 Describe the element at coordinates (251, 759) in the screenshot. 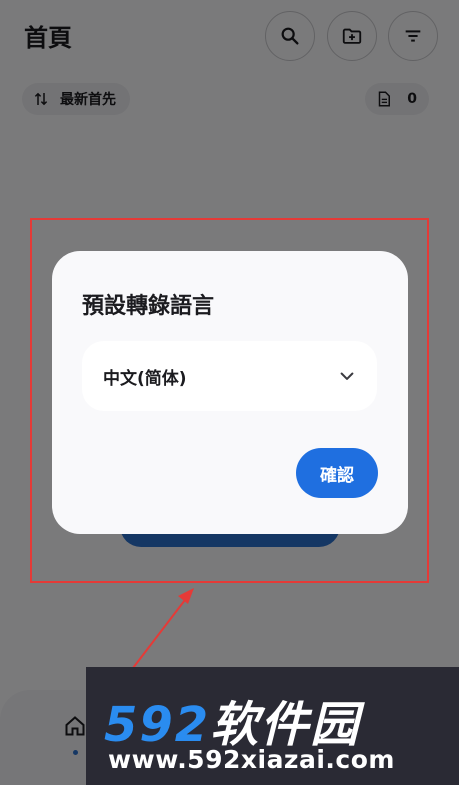

I see `watermark-url: www.592xiazai.com` at that location.